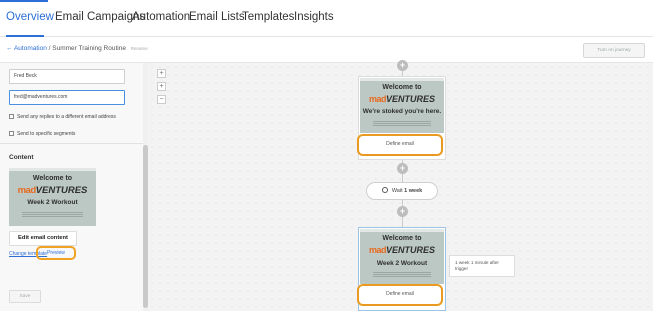  I want to click on wait-step: Wait 1 week, so click(402, 191).